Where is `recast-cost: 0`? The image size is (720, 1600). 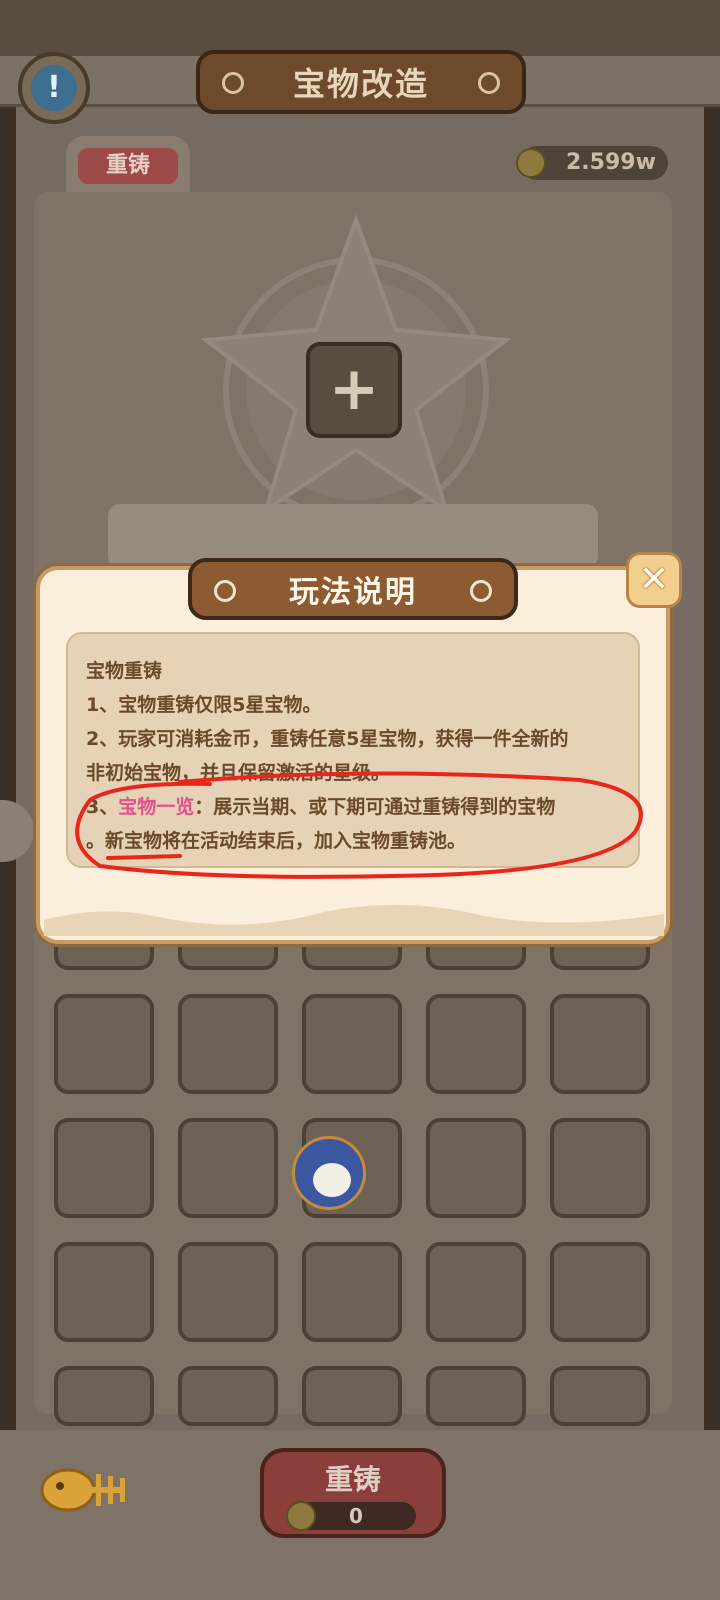
recast-cost: 0 is located at coordinates (351, 1516).